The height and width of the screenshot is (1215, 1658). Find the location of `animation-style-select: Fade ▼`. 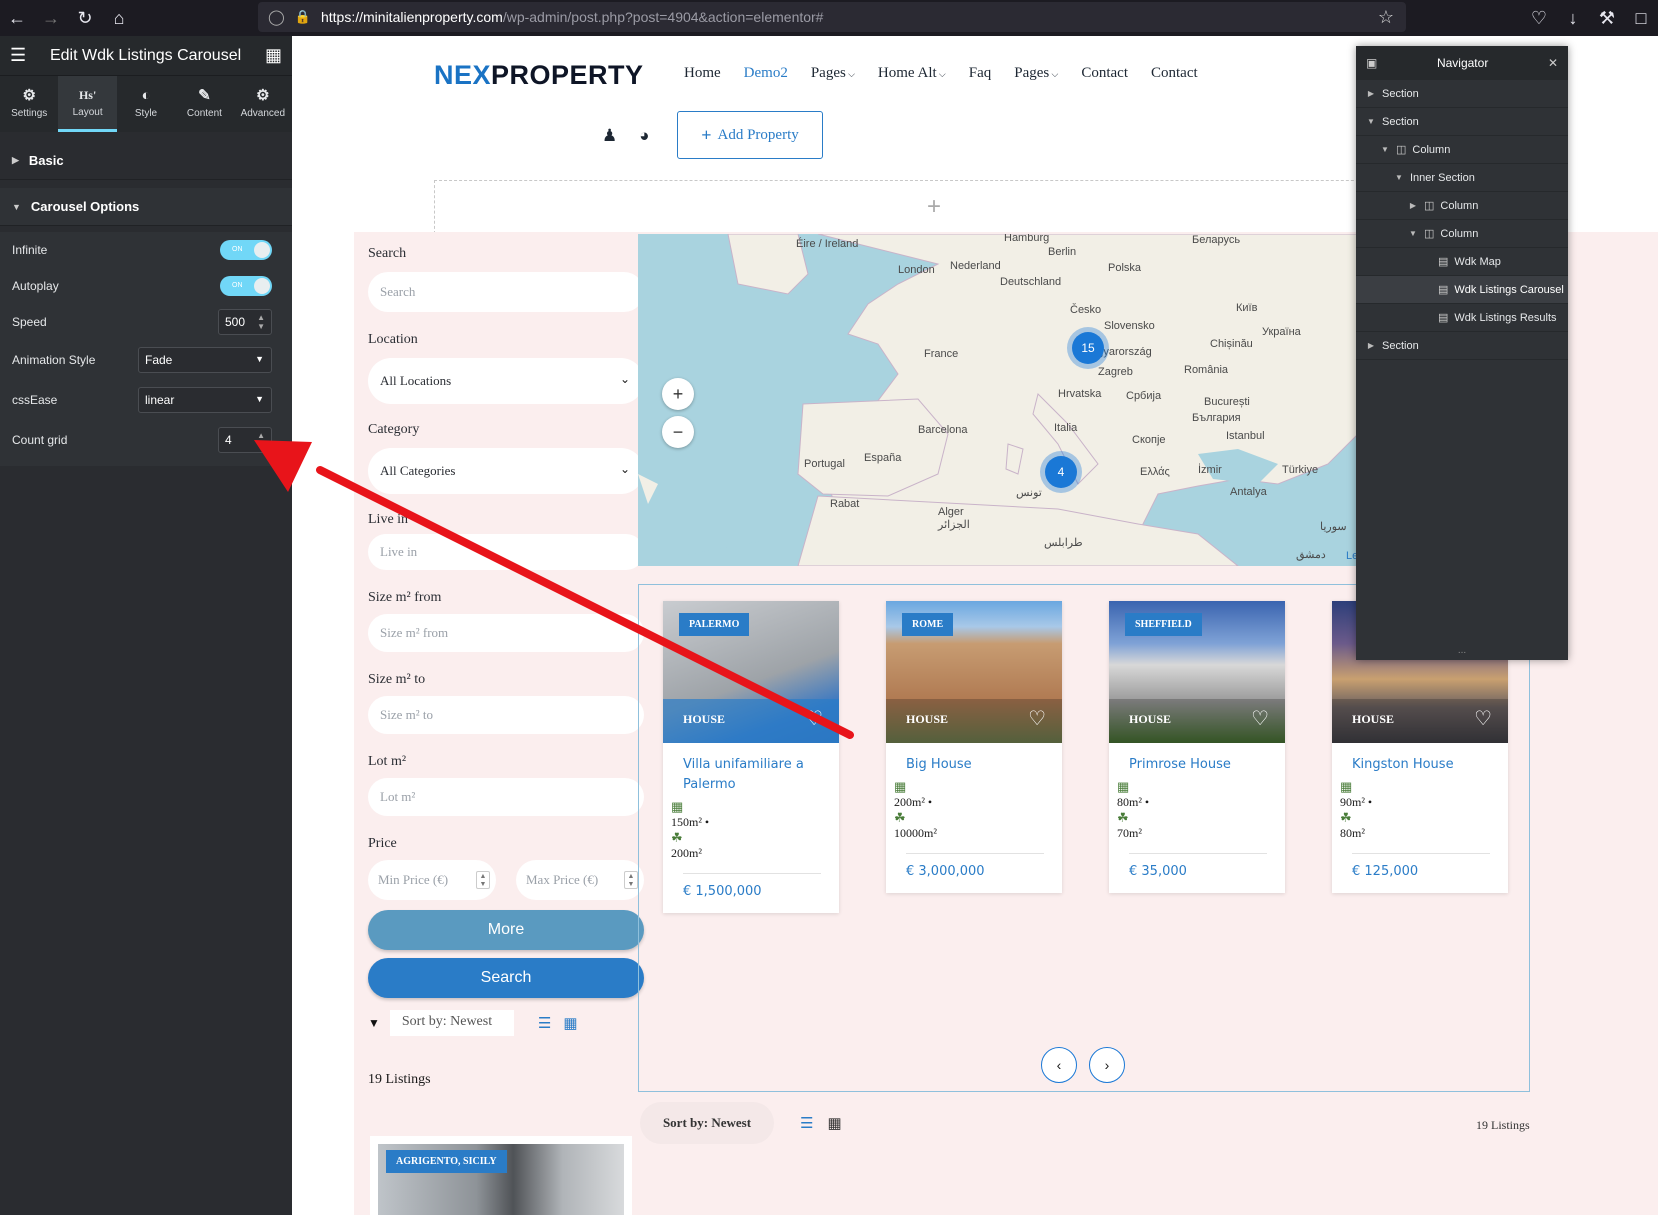

animation-style-select: Fade ▼ is located at coordinates (205, 360).